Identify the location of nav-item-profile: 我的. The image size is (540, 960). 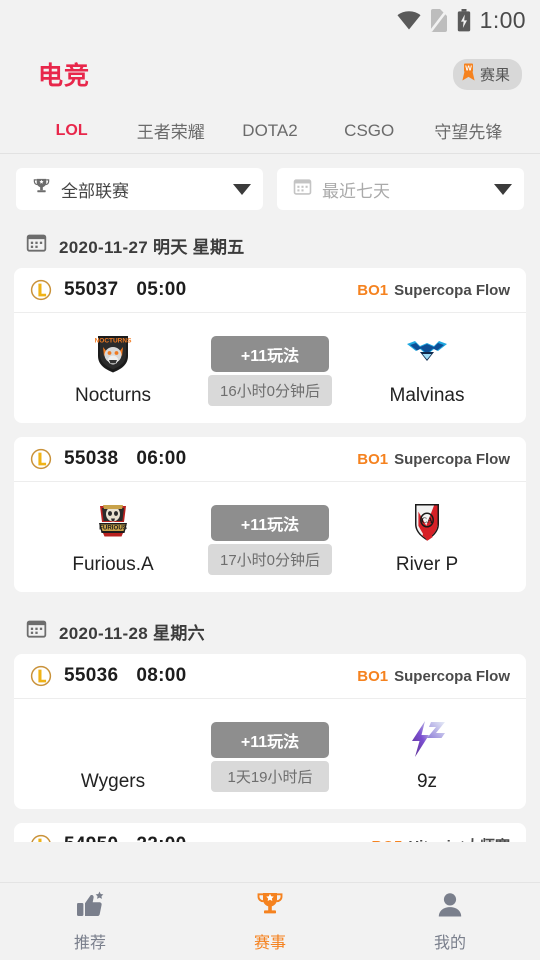
(450, 921).